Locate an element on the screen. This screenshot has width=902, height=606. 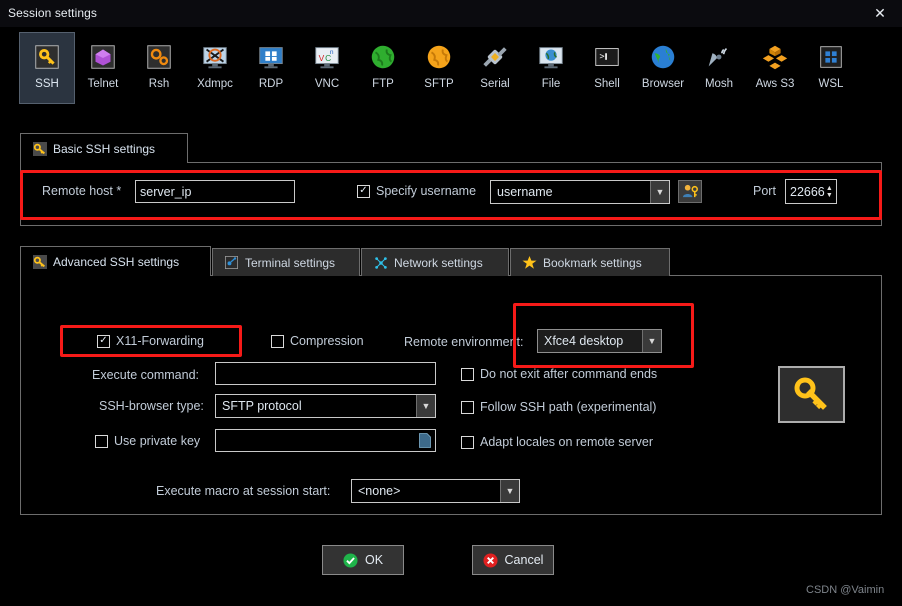
username-input: username ▼ is located at coordinates (580, 192).